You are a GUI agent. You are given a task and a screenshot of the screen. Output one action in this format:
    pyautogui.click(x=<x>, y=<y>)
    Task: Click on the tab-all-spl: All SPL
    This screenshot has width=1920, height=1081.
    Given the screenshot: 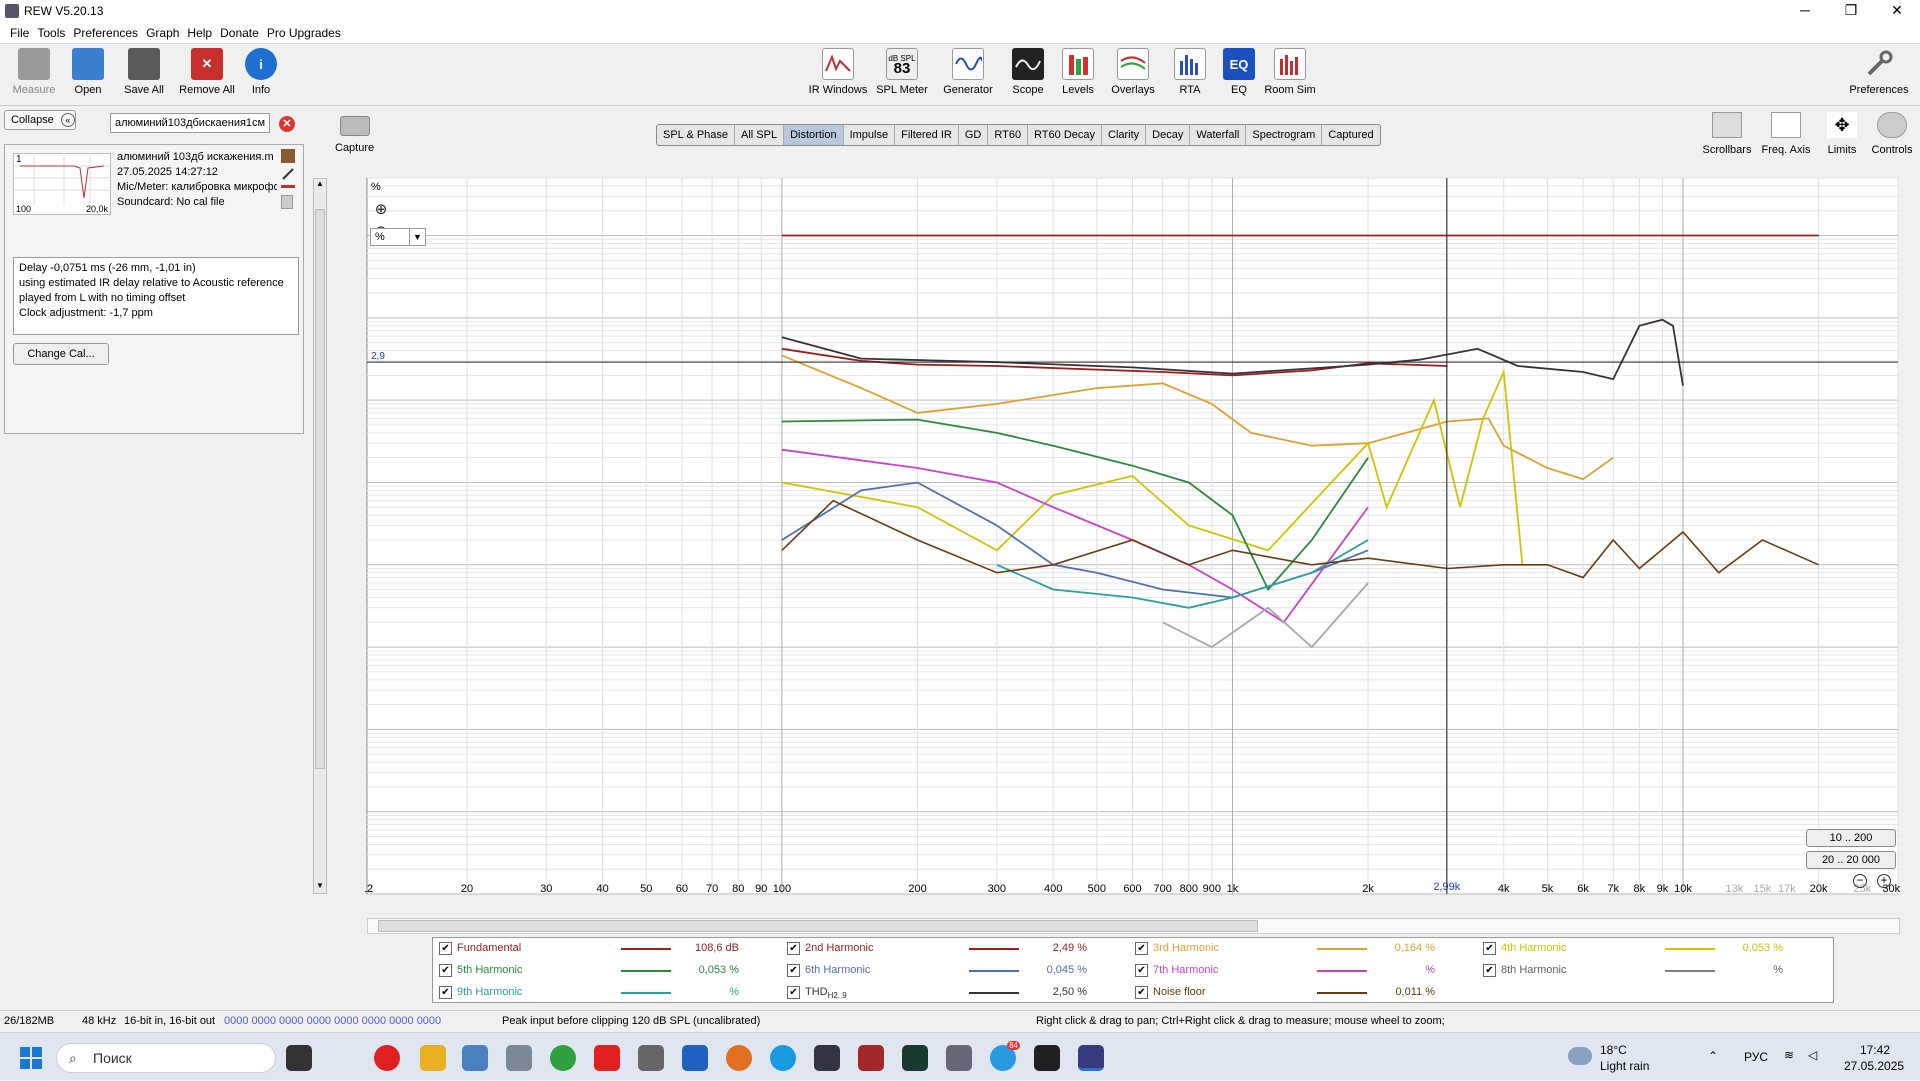 What is the action you would take?
    pyautogui.click(x=760, y=135)
    